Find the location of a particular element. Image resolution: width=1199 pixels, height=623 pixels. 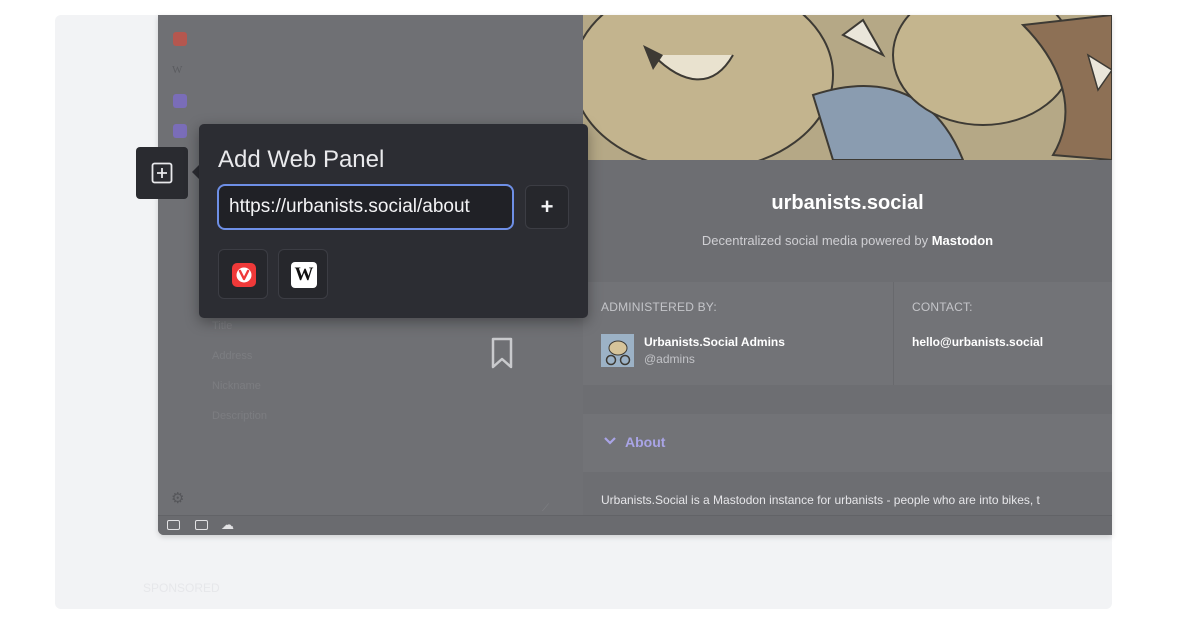

admin-handle: @admins is located at coordinates (669, 359).